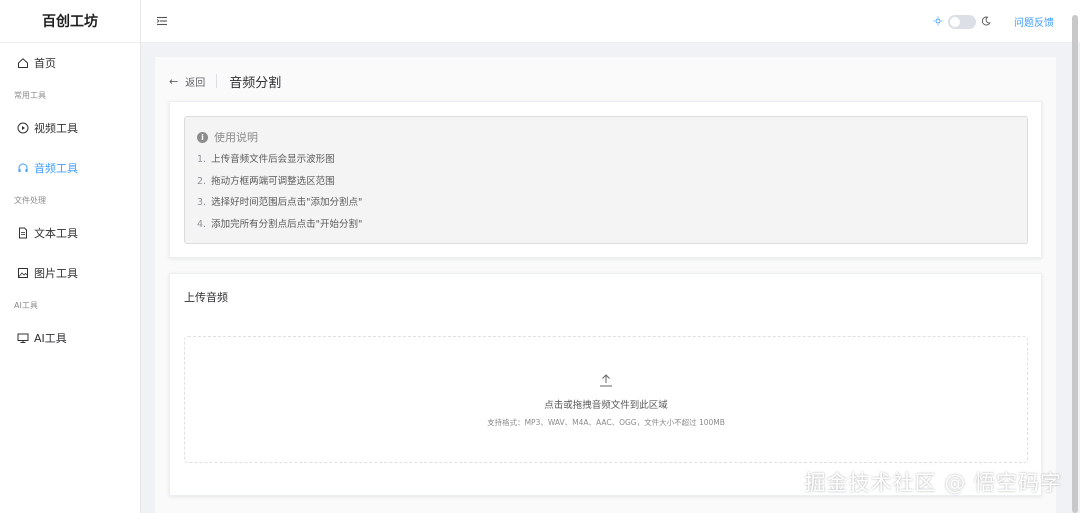 This screenshot has height=513, width=1080. I want to click on upload-card-title: 上传音频, so click(206, 297).